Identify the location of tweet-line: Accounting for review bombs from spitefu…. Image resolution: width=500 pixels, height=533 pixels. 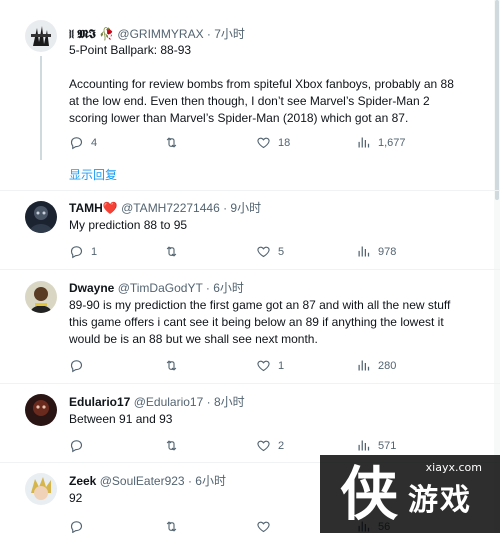
(261, 84).